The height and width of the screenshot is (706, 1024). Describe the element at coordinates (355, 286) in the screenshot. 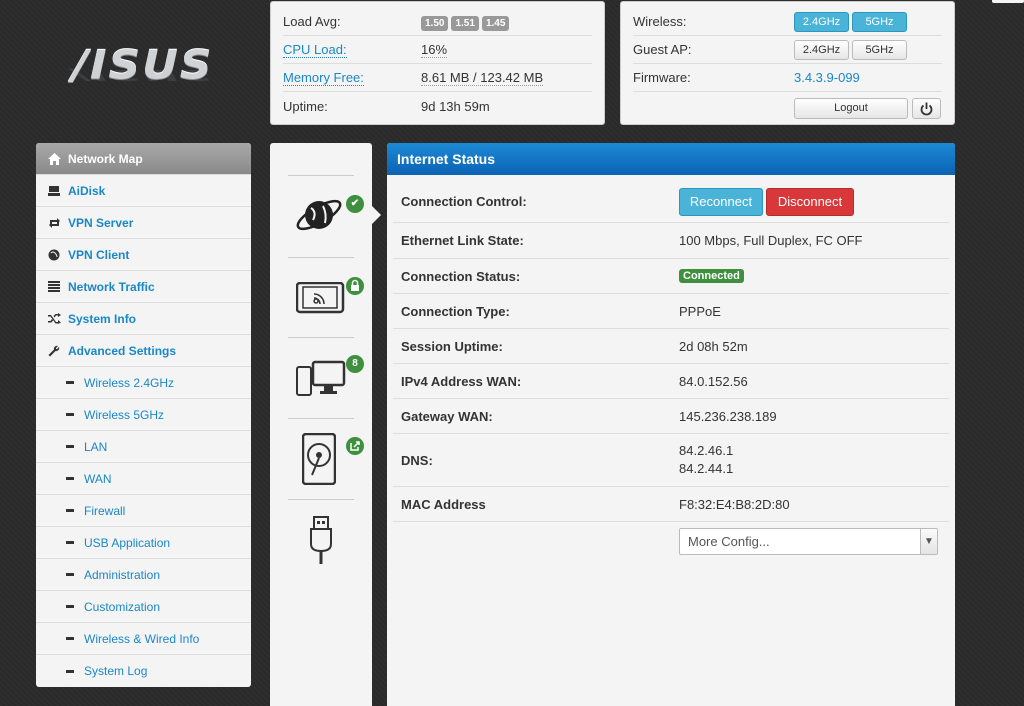

I see `lock-badge` at that location.